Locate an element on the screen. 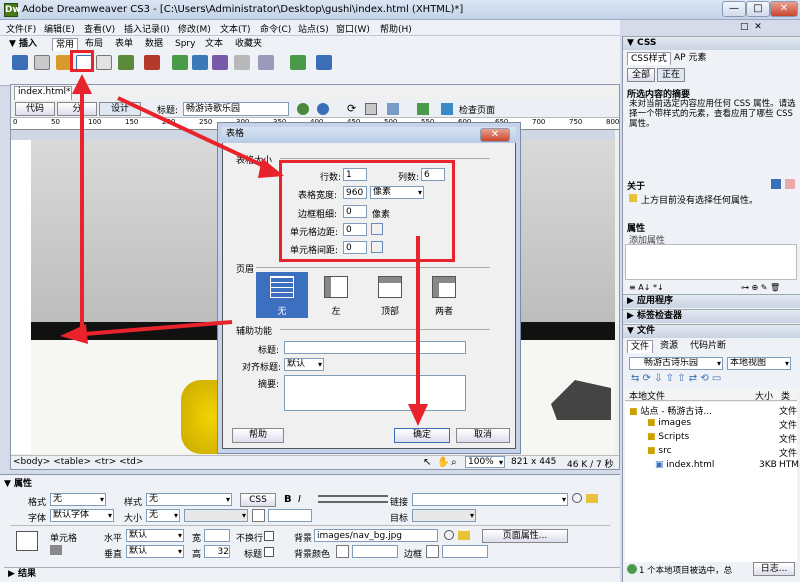 The height and width of the screenshot is (582, 800). arrow-left-head is located at coordinates (74, 334).